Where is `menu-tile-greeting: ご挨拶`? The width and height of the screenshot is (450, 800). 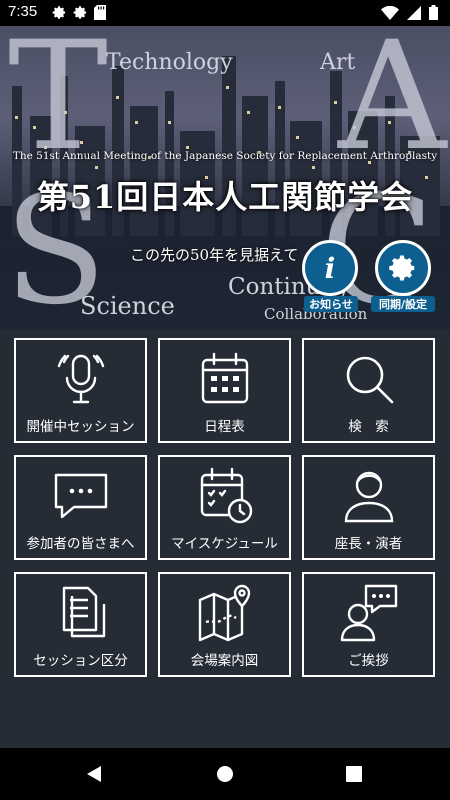
menu-tile-greeting: ご挨拶 is located at coordinates (368, 624).